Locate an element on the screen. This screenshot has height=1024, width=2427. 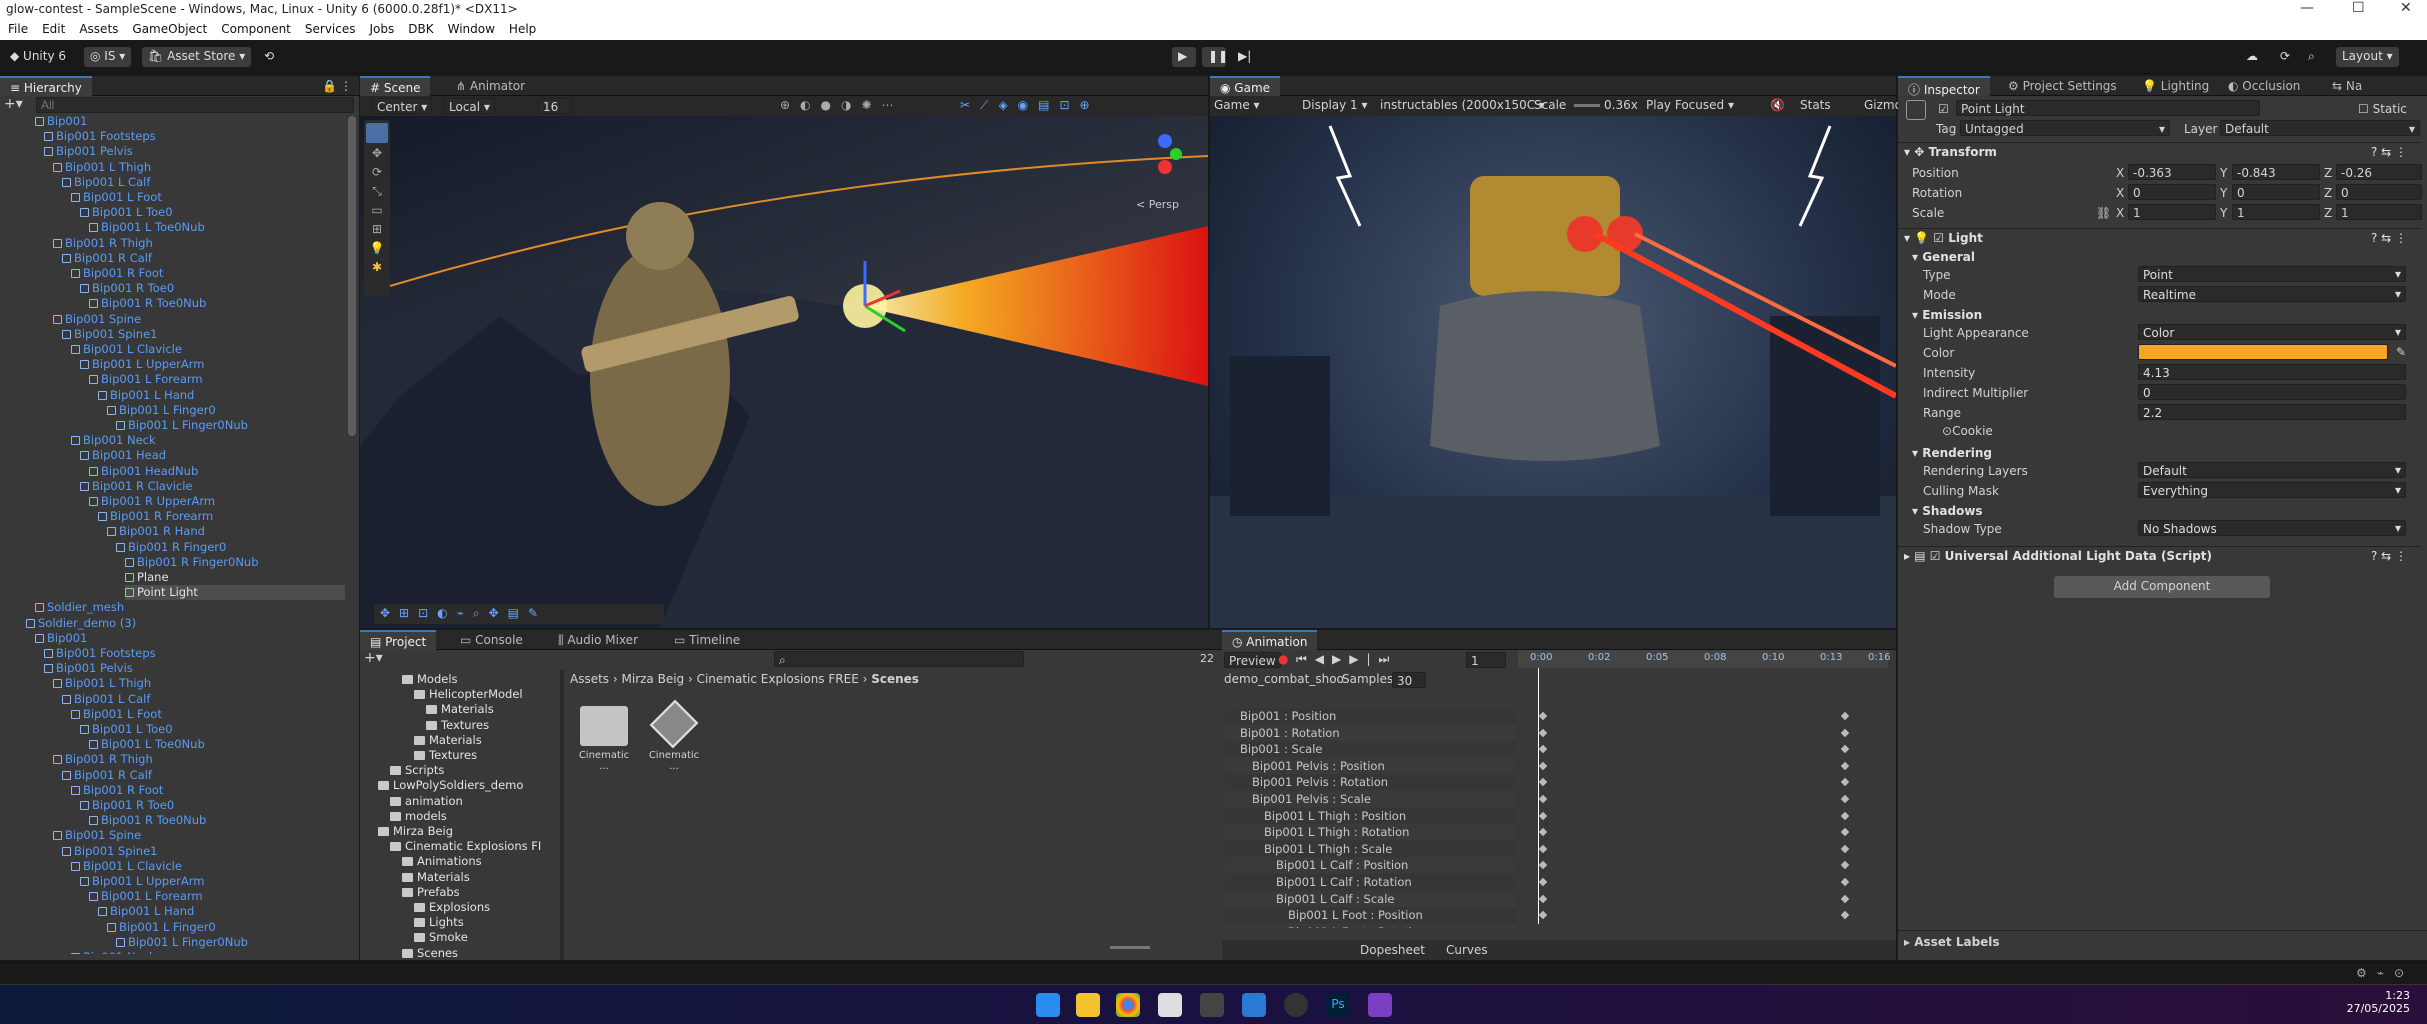
tab-dopesheet: Dopesheet is located at coordinates (1392, 950).